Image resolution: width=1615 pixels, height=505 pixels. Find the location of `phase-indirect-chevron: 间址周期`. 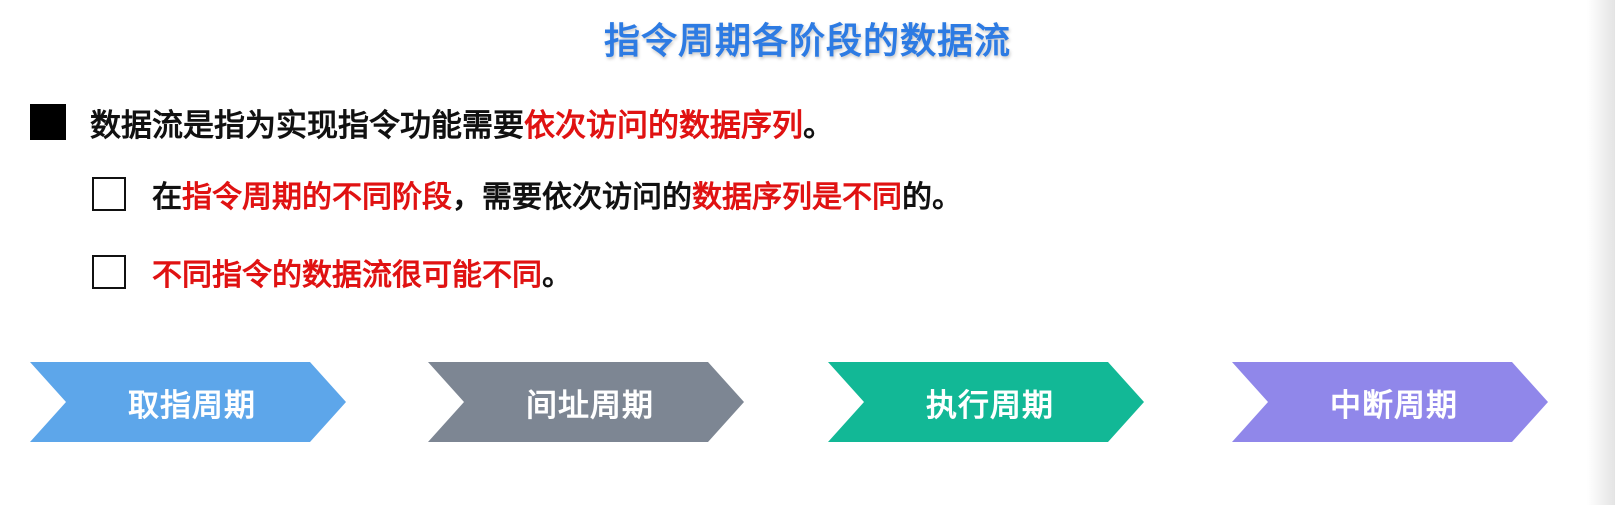

phase-indirect-chevron: 间址周期 is located at coordinates (586, 402).